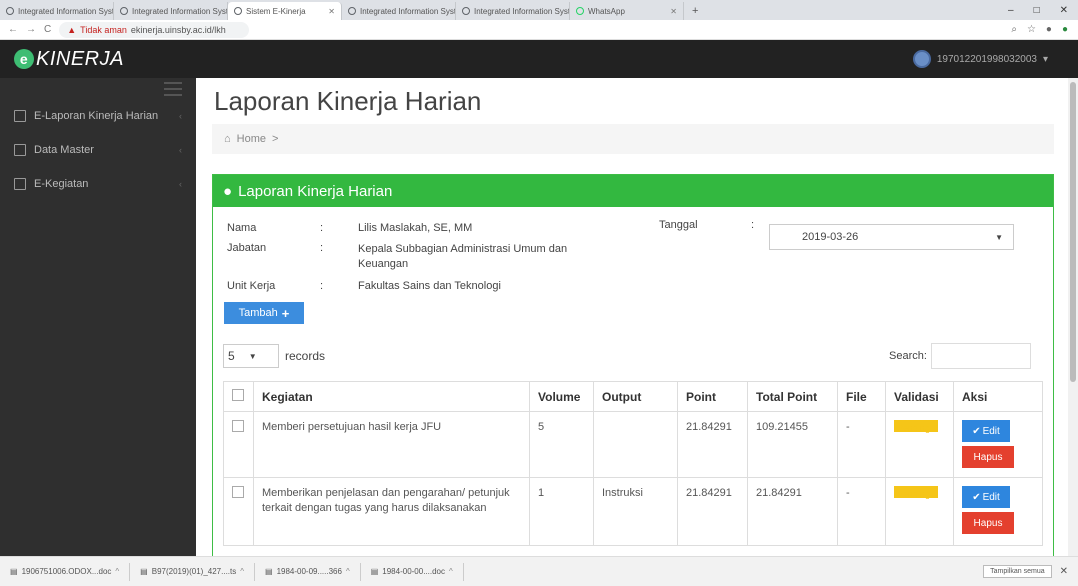  I want to click on nama-label: Nama, so click(242, 228).